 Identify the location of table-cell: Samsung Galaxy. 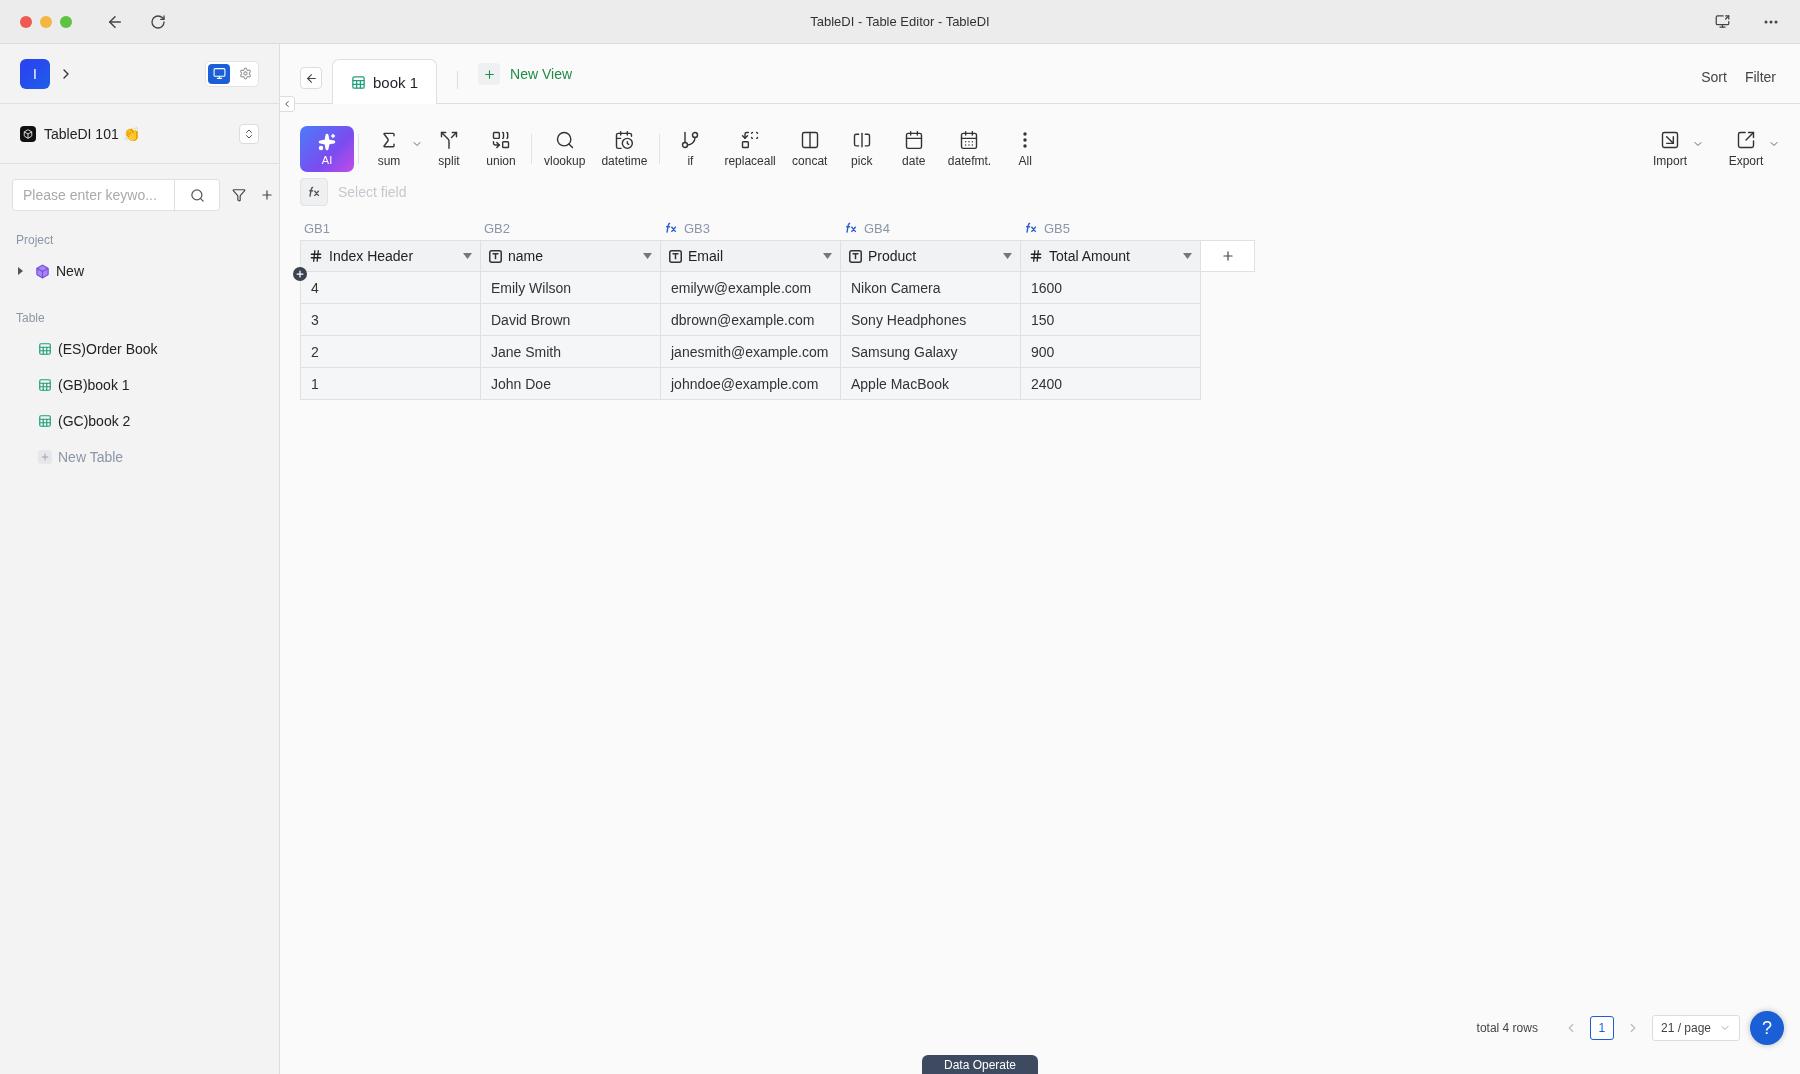
(930, 351).